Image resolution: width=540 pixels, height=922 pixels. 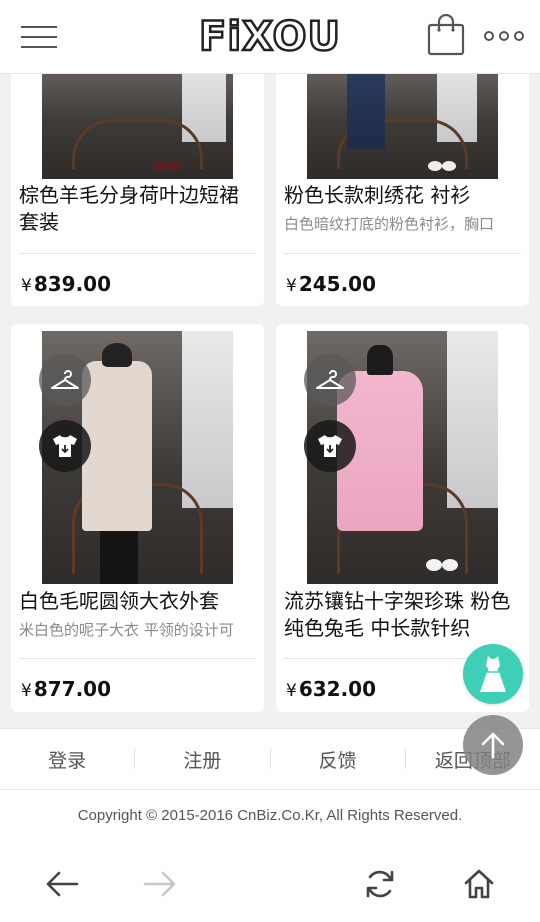 I want to click on product-card: 棕色羊毛分身荷叶边短裙套装 ¥839.00, so click(x=137, y=190).